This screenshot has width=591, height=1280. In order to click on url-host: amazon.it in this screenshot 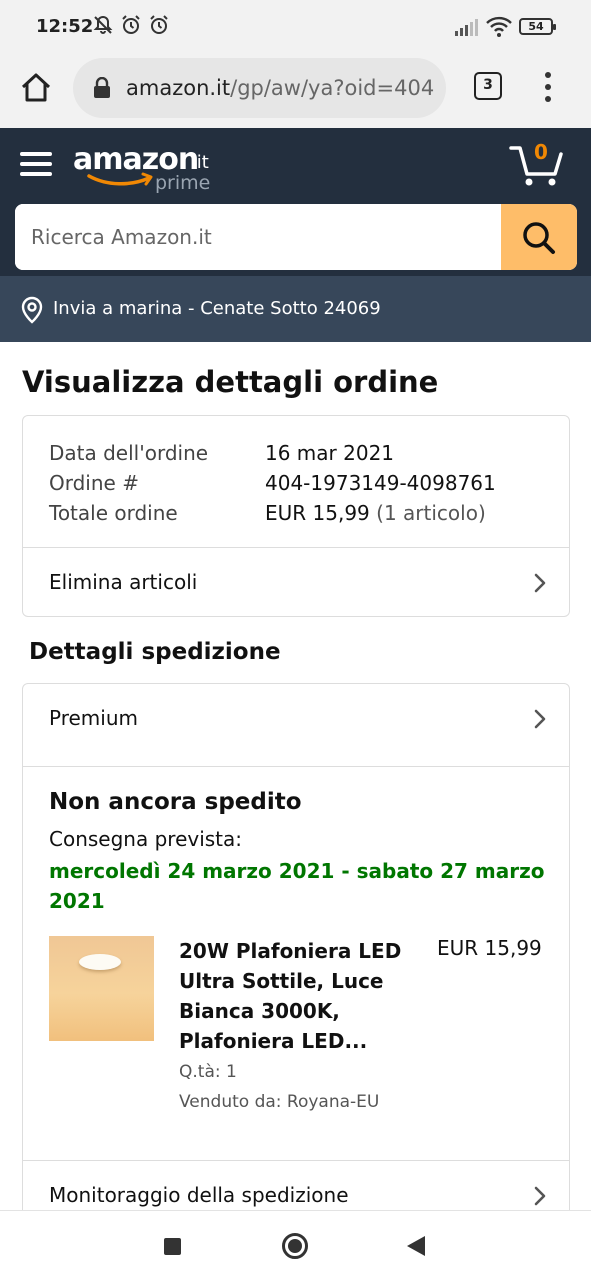, I will do `click(178, 88)`.